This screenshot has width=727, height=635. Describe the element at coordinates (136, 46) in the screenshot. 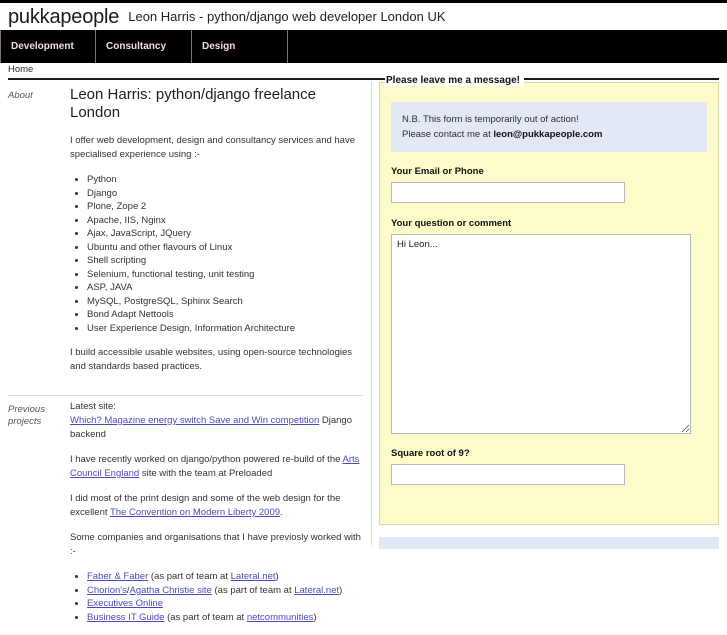

I see `nav-item-label: Consultancy` at that location.